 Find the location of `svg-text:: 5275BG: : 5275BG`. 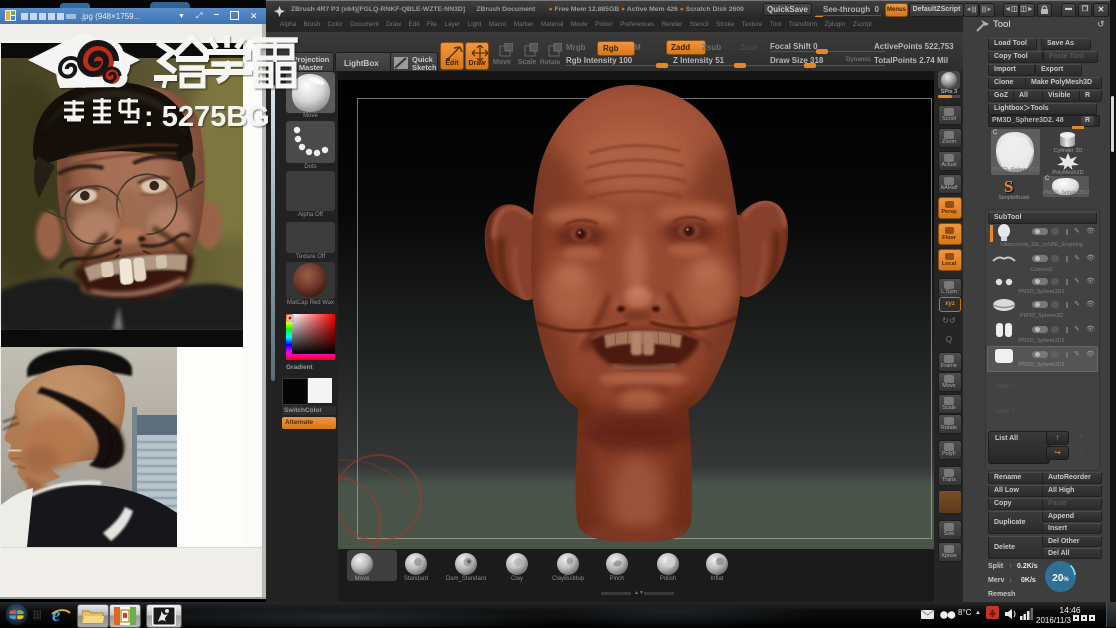

svg-text:: 5275BG: : 5275BG is located at coordinates (207, 117).